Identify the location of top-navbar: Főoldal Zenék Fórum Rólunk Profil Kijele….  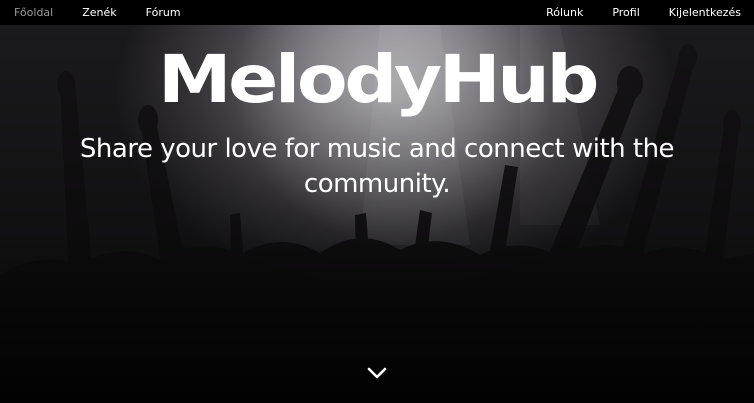
(377, 12).